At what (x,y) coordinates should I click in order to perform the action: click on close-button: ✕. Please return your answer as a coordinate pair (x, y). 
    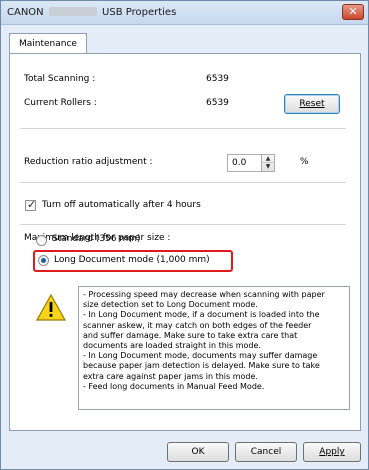
    Looking at the image, I should click on (353, 12).